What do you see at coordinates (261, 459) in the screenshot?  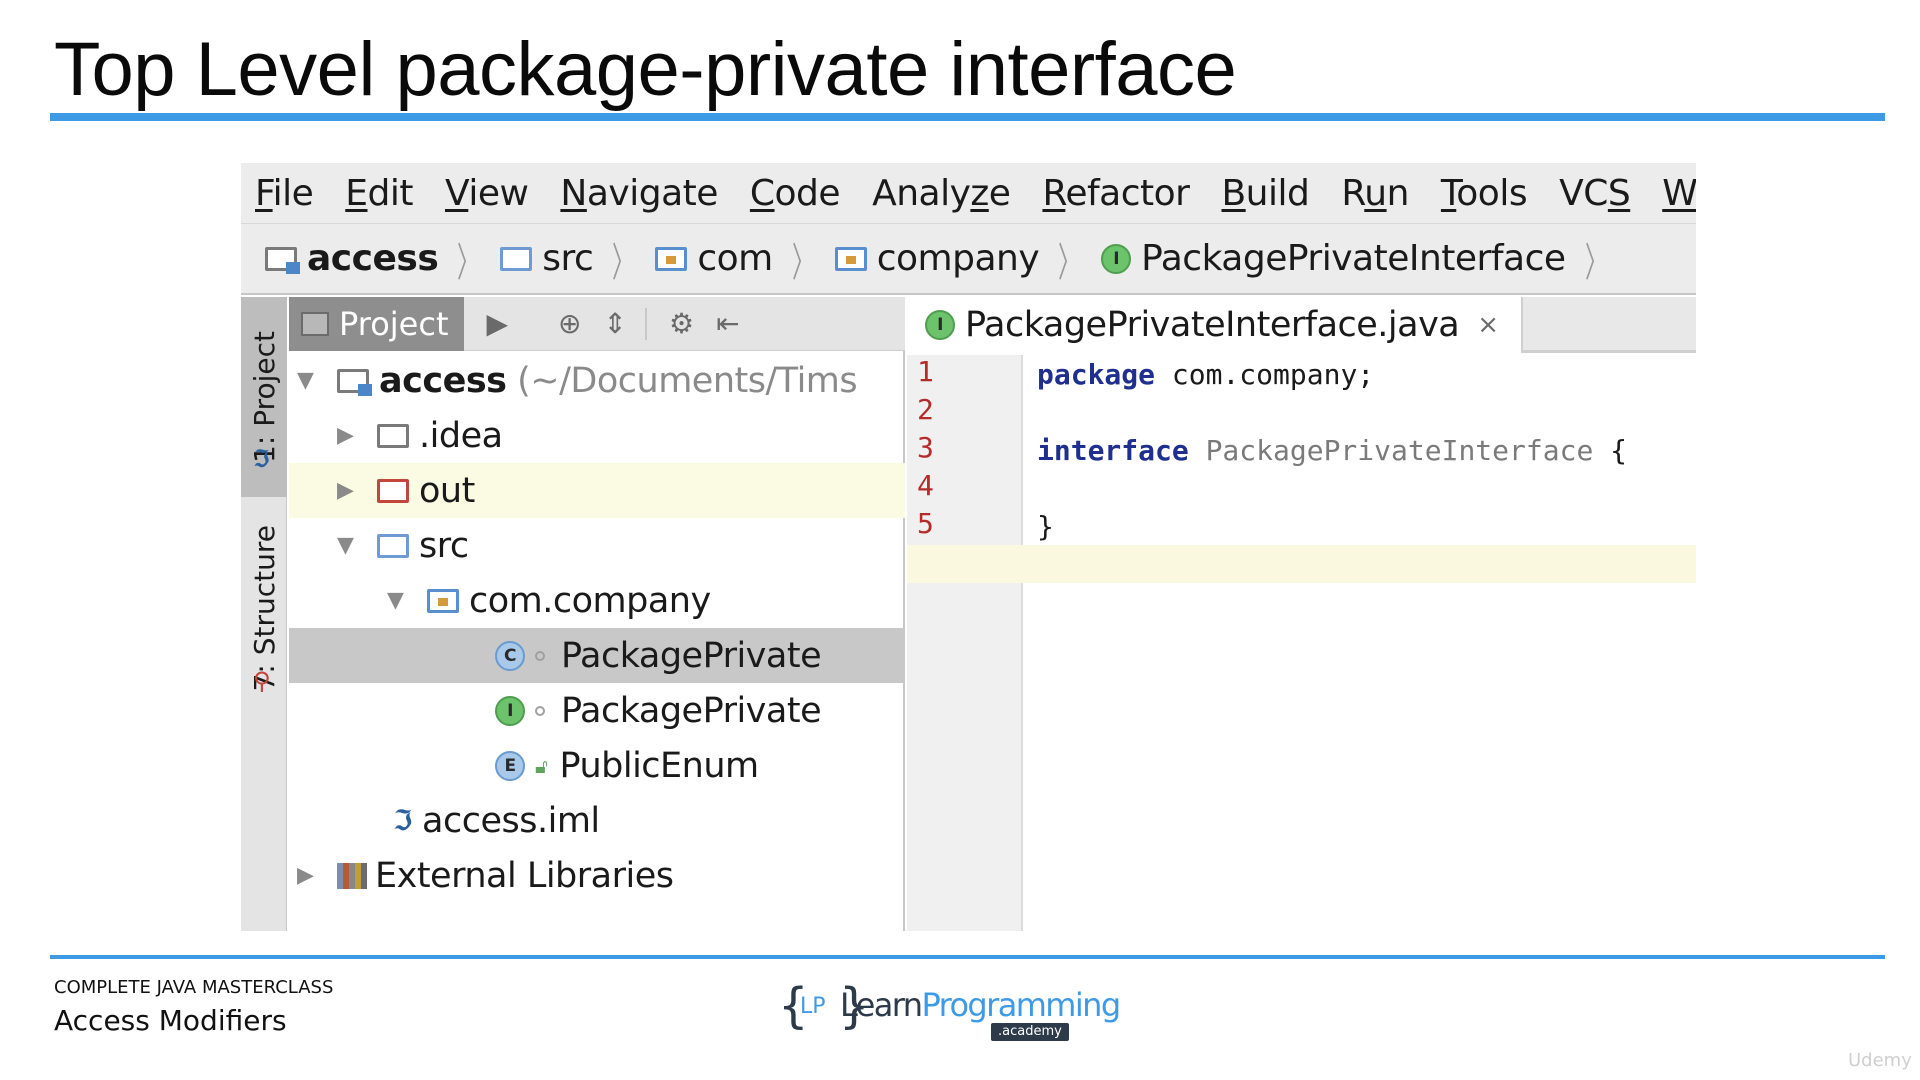 I see `project-icon: ℑ` at bounding box center [261, 459].